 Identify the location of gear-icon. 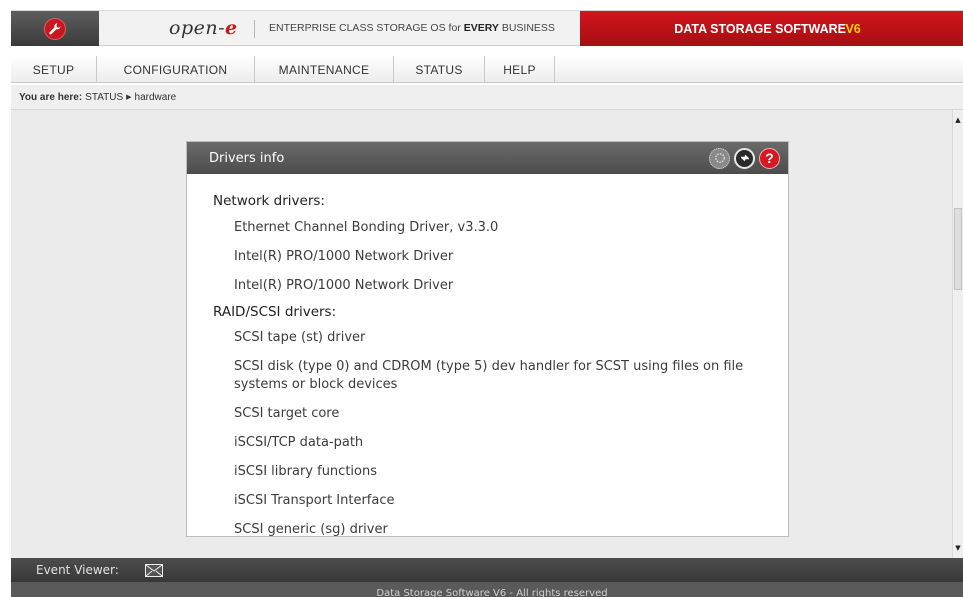
(719, 158).